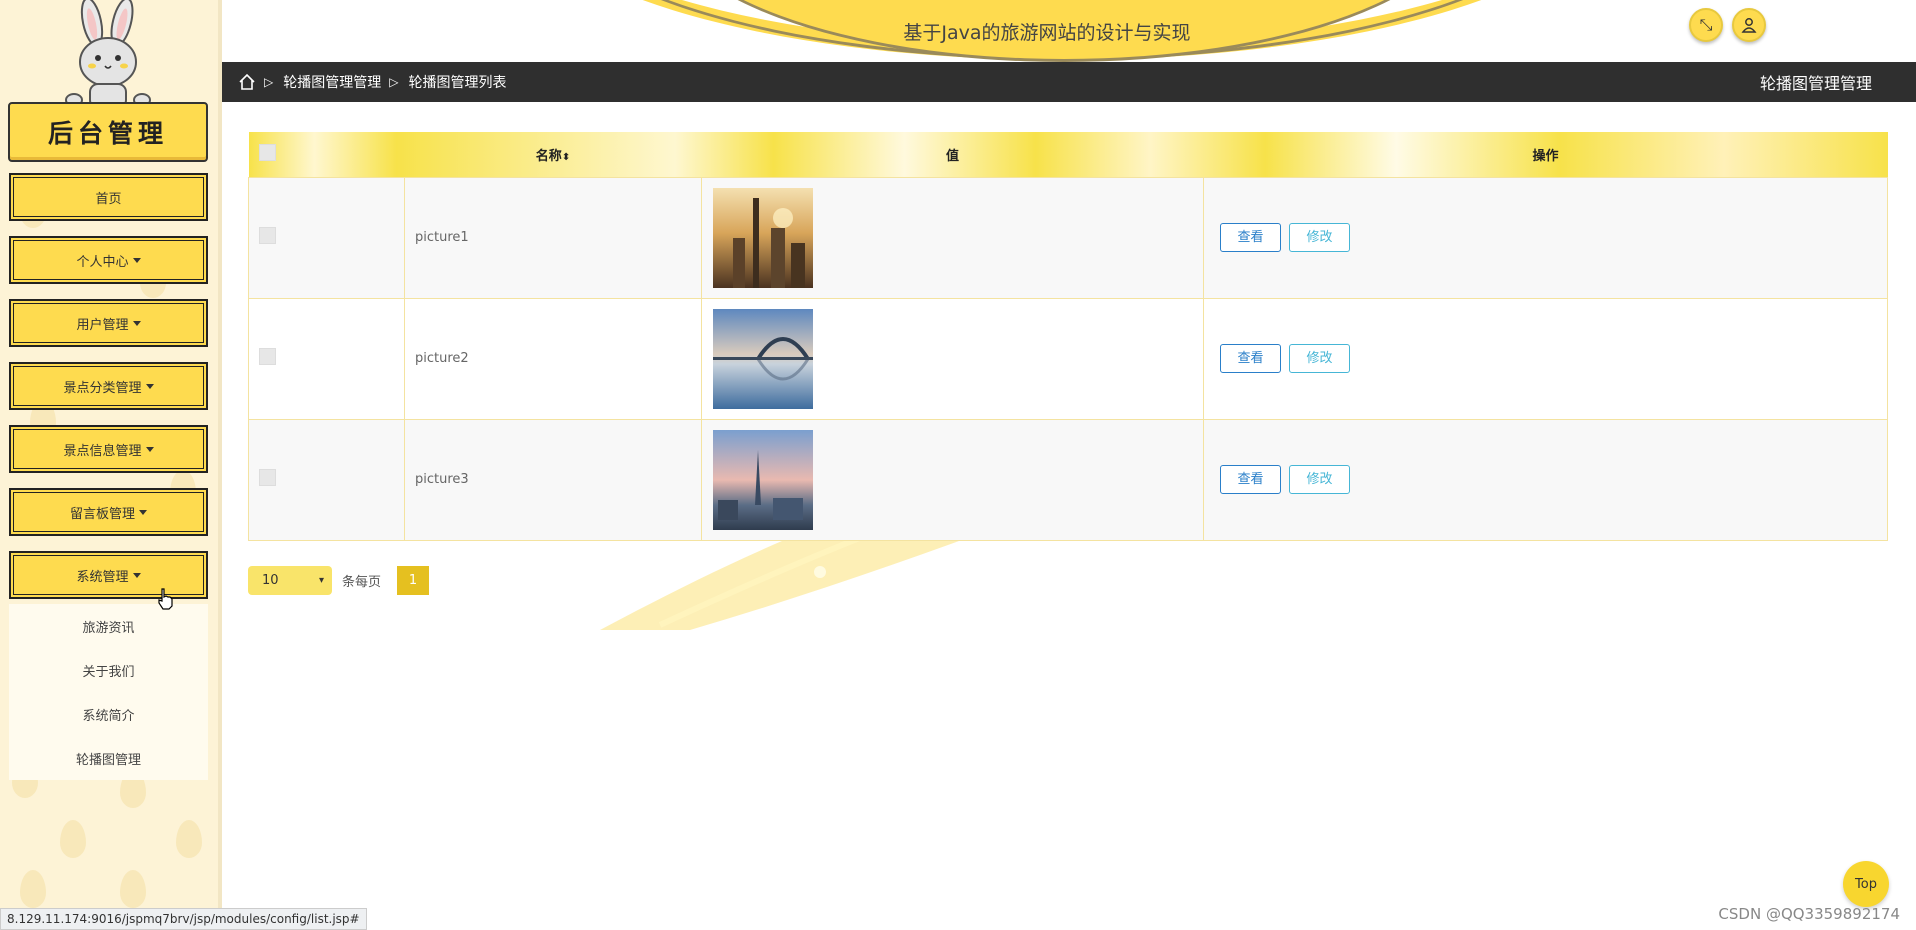 Image resolution: width=1916 pixels, height=930 pixels. What do you see at coordinates (102, 577) in the screenshot?
I see `sidebar-item-label: 系统管理` at bounding box center [102, 577].